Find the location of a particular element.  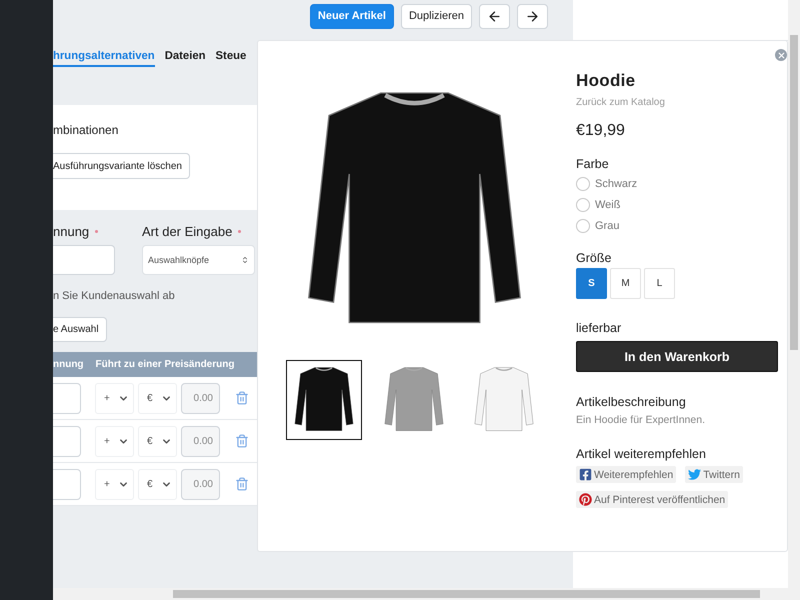

arrow-right-icon is located at coordinates (532, 16).